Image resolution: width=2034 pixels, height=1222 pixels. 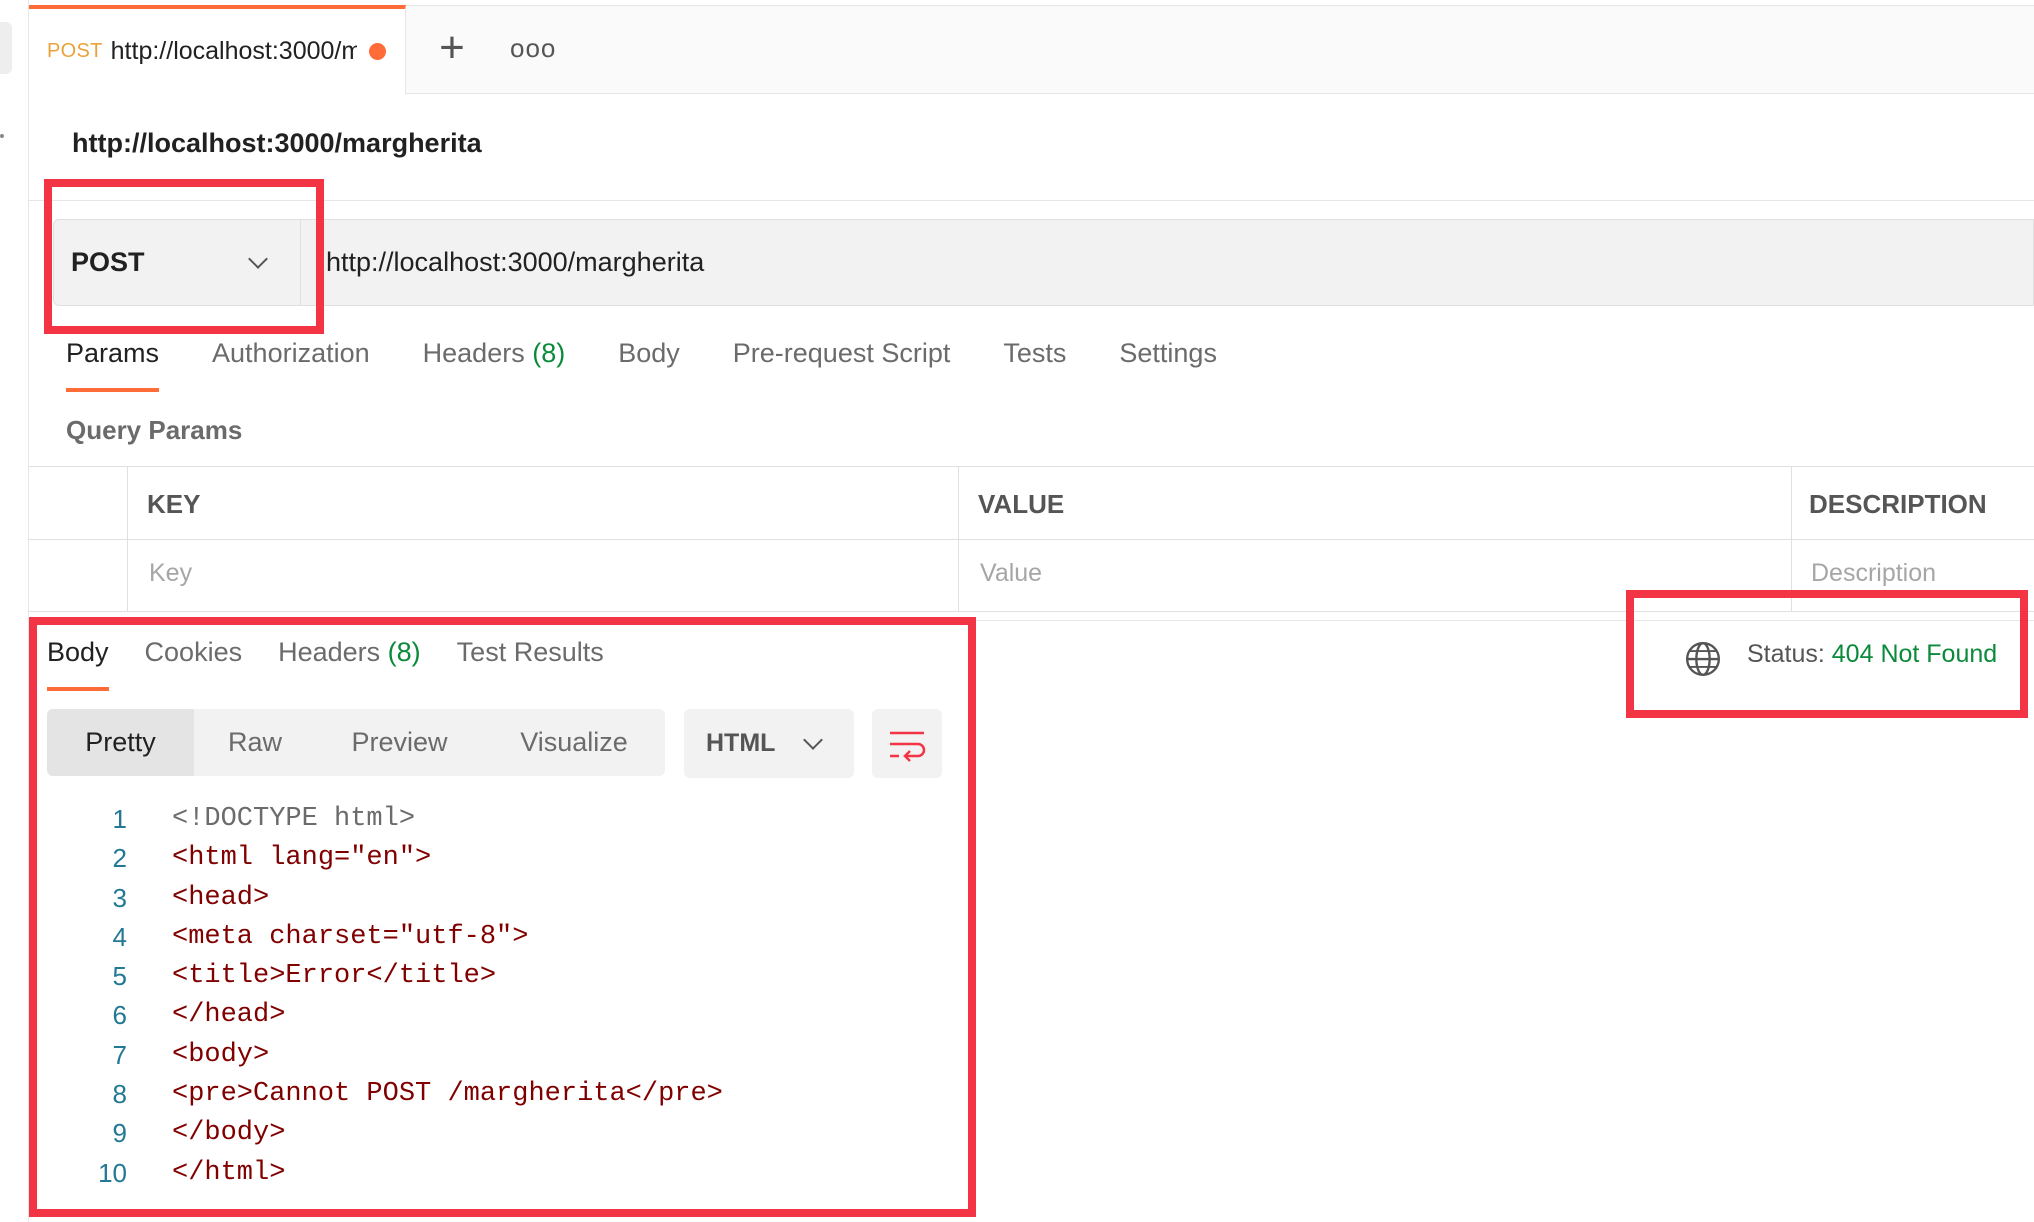 What do you see at coordinates (6, 48) in the screenshot?
I see `sidebar-collapse-handle` at bounding box center [6, 48].